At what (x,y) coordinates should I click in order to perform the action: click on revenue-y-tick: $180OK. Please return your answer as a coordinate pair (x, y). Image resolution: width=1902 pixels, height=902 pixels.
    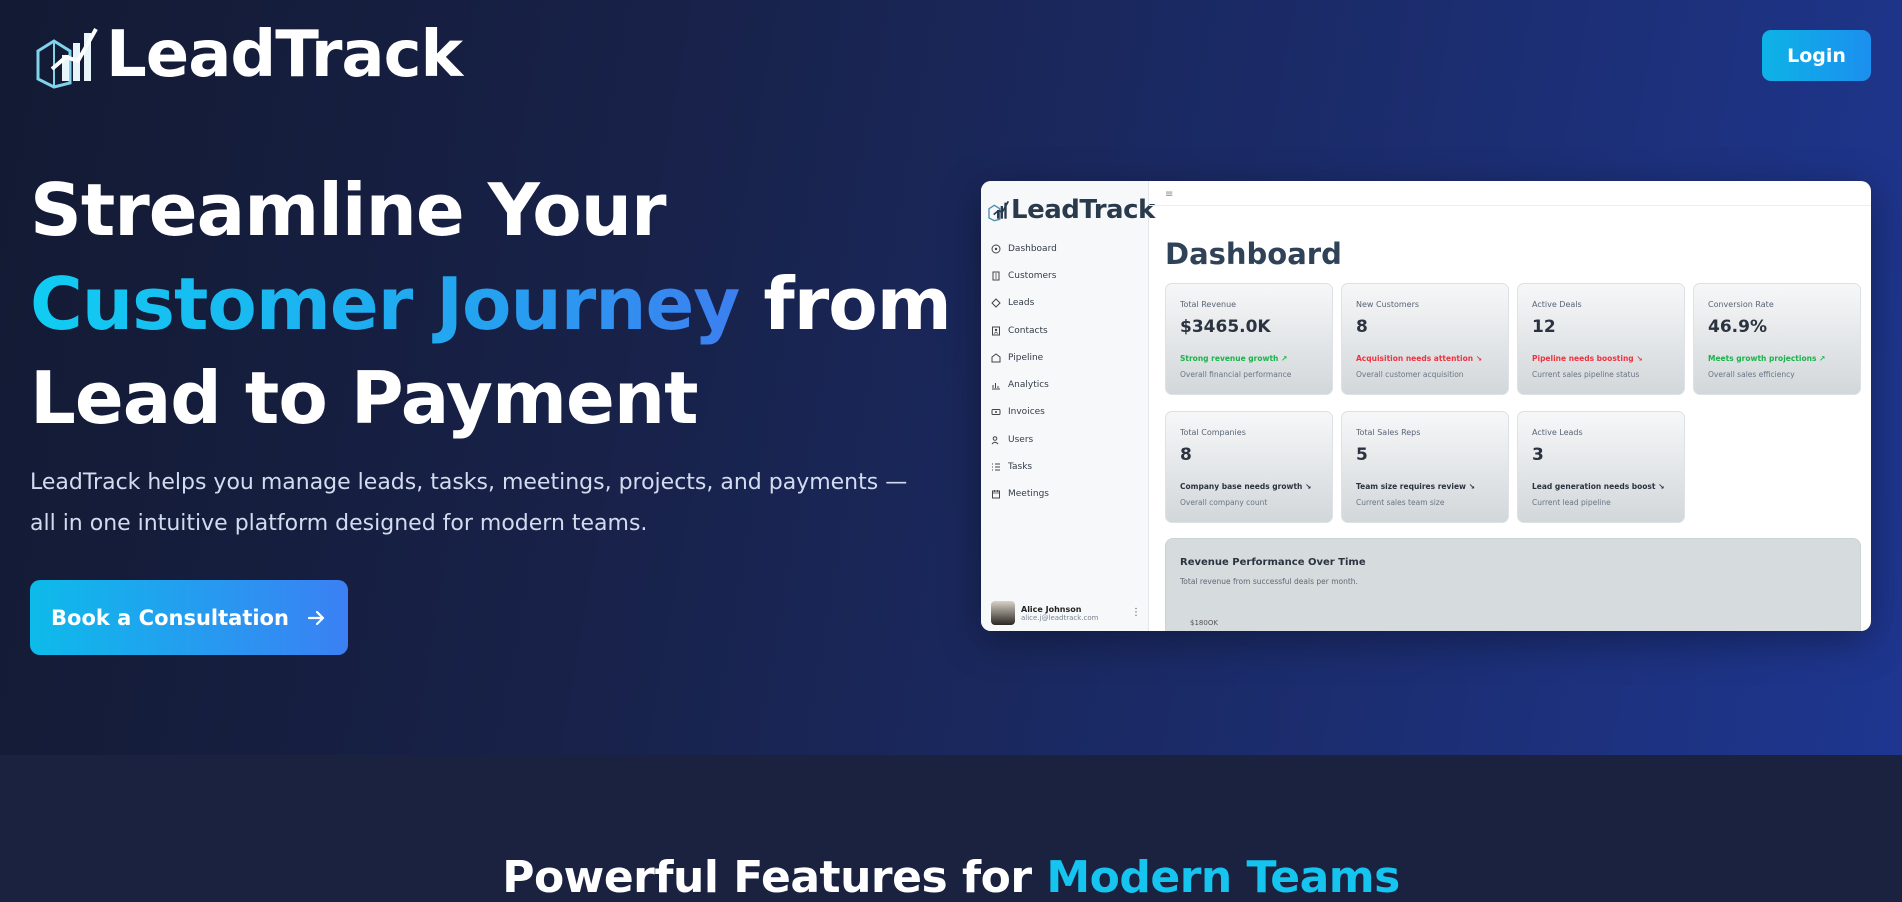
    Looking at the image, I should click on (1204, 623).